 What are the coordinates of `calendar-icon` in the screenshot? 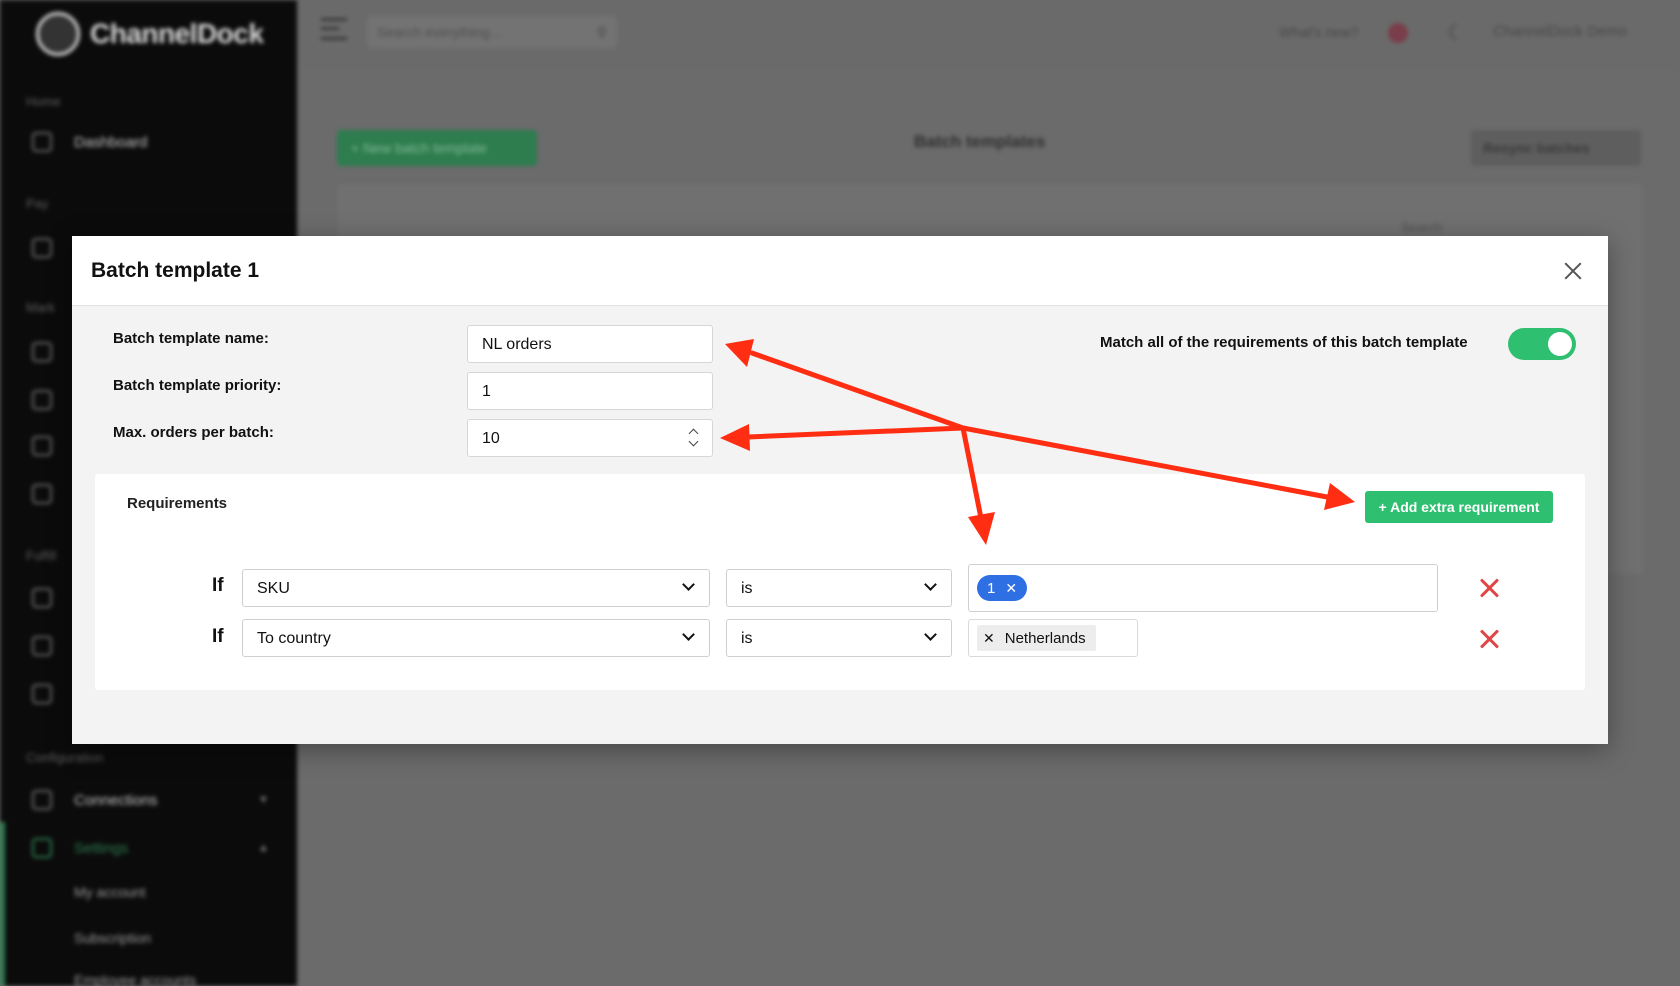 It's located at (42, 446).